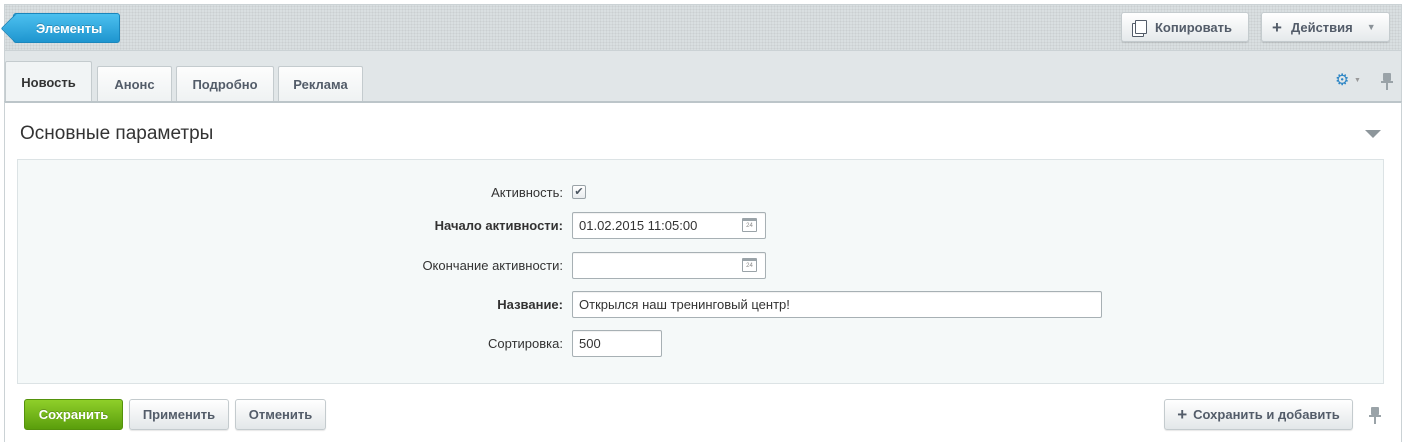  I want to click on tab-label: Новость, so click(48, 82).